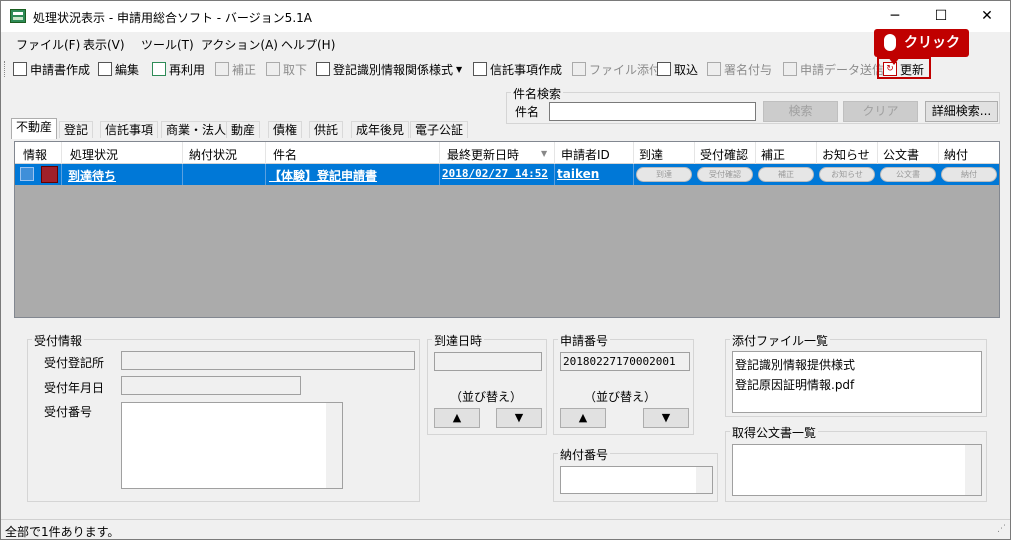  What do you see at coordinates (625, 69) in the screenshot?
I see `attach-label: ファイル添付` at bounding box center [625, 69].